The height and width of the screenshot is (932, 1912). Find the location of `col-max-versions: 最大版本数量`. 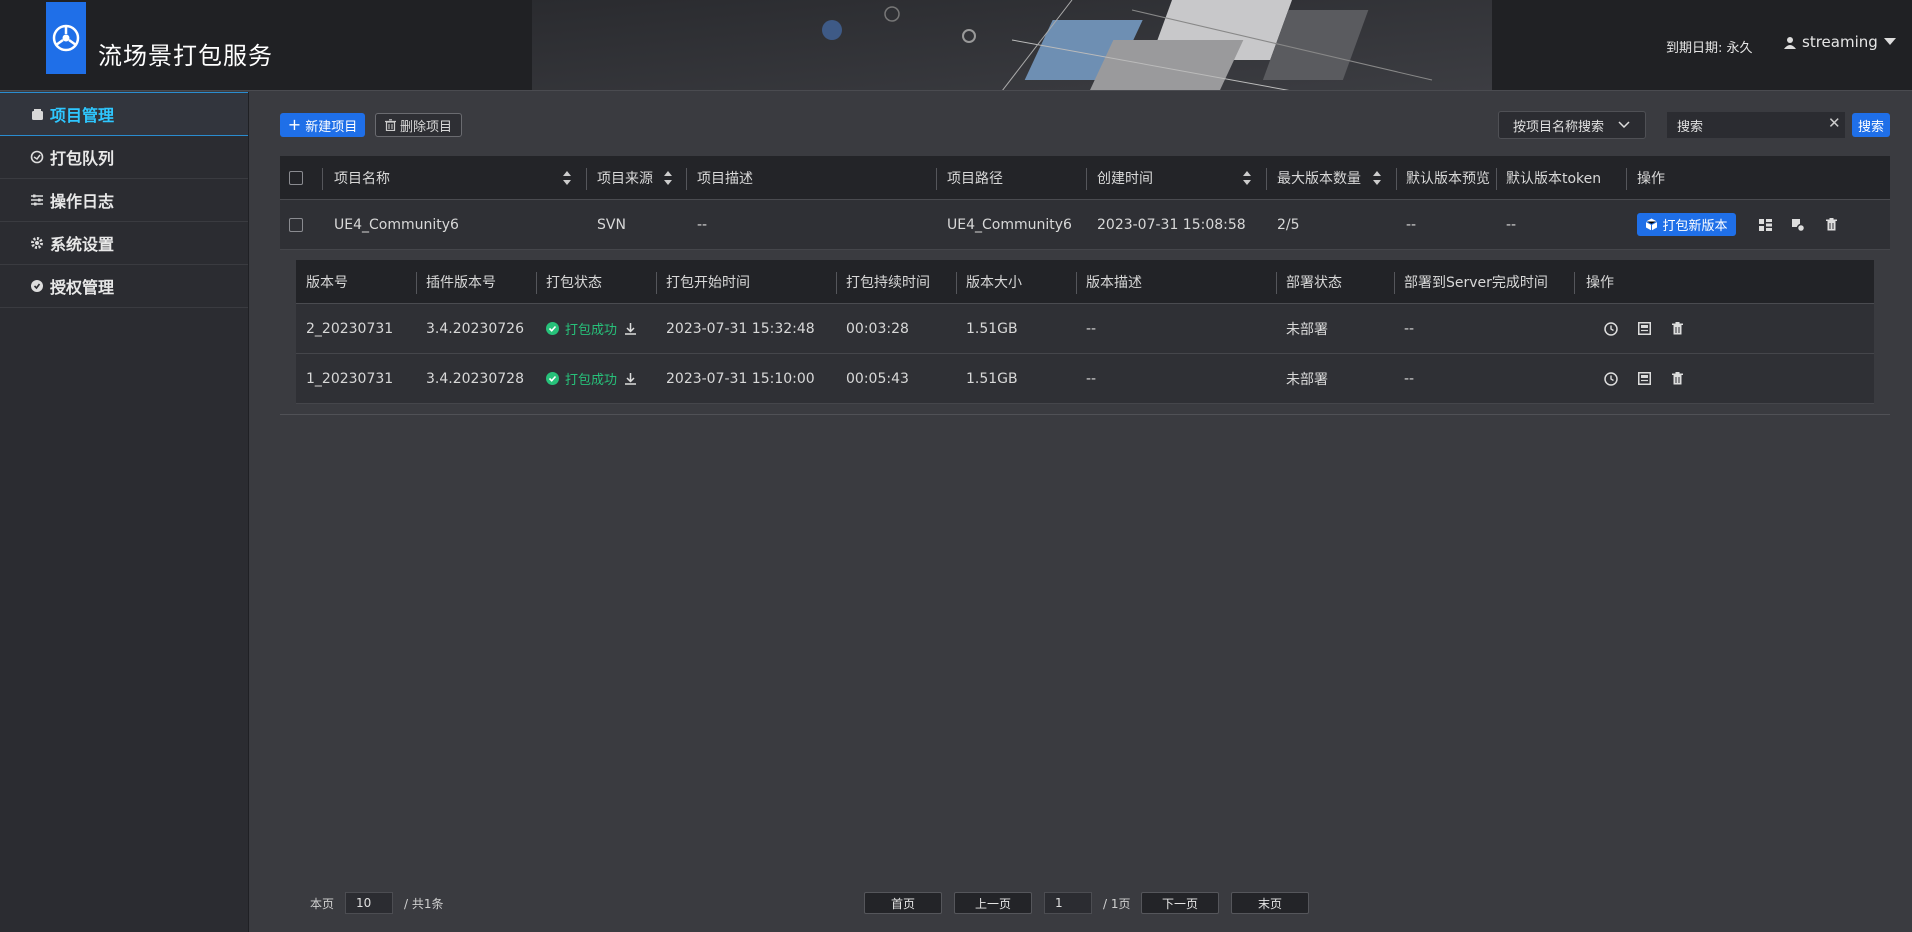

col-max-versions: 最大版本数量 is located at coordinates (1319, 177).